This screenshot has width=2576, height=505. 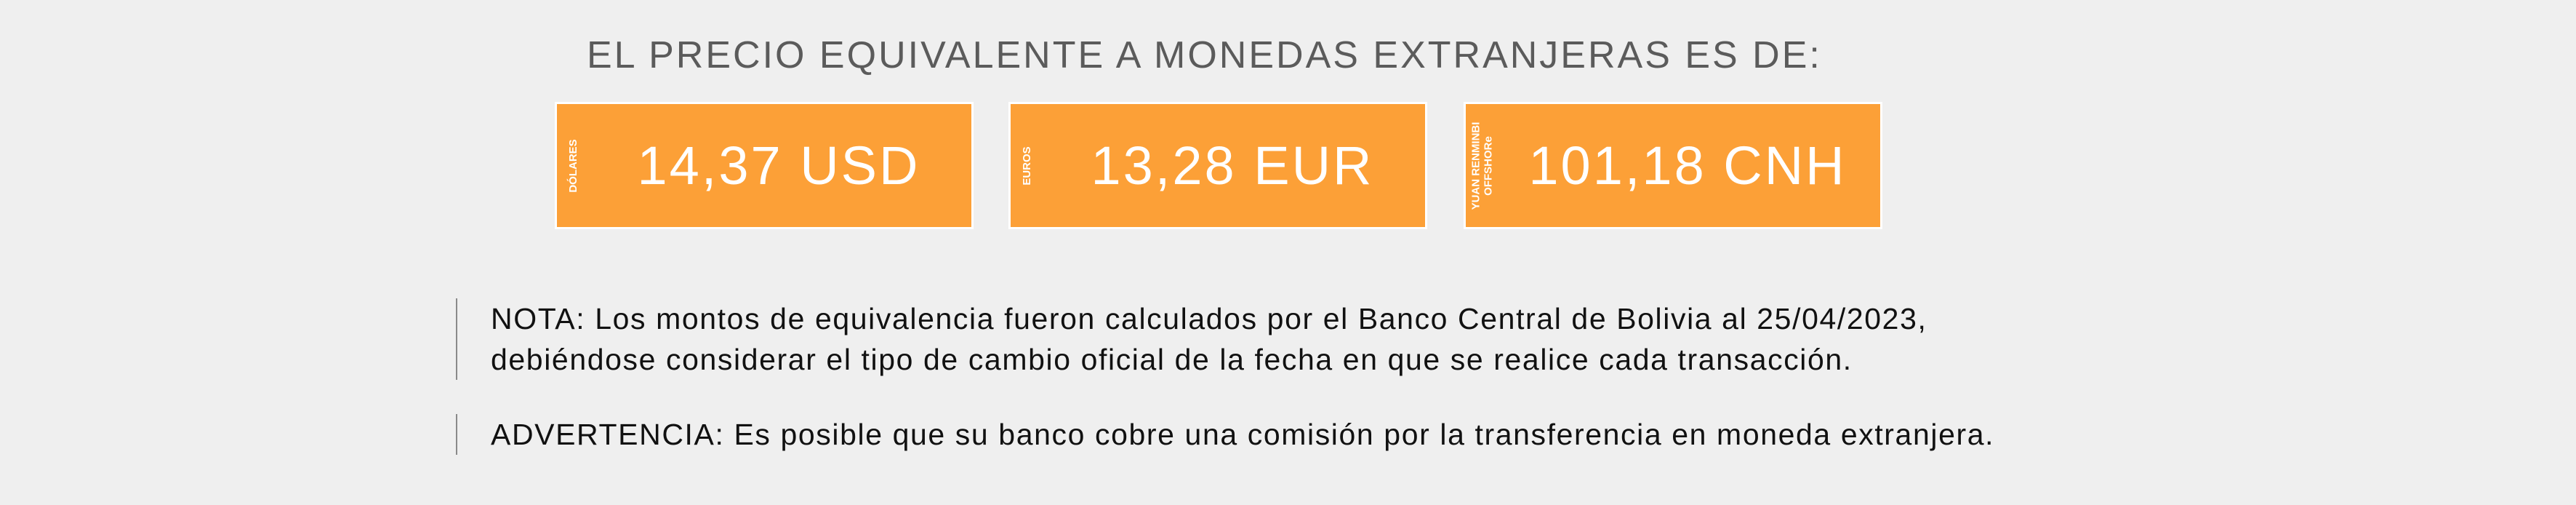 What do you see at coordinates (1233, 165) in the screenshot?
I see `currency-card-amount: 13,28 EUR` at bounding box center [1233, 165].